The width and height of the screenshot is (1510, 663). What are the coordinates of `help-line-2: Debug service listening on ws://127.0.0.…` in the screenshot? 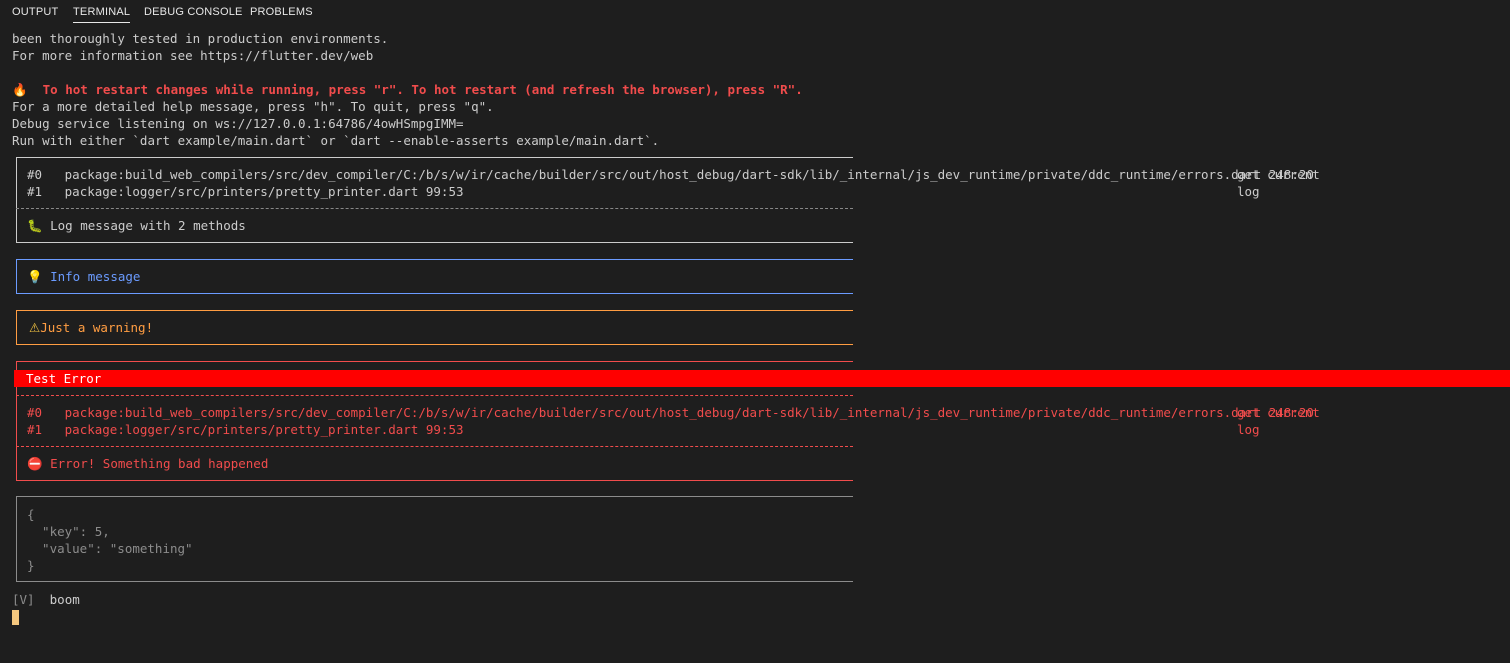 It's located at (238, 123).